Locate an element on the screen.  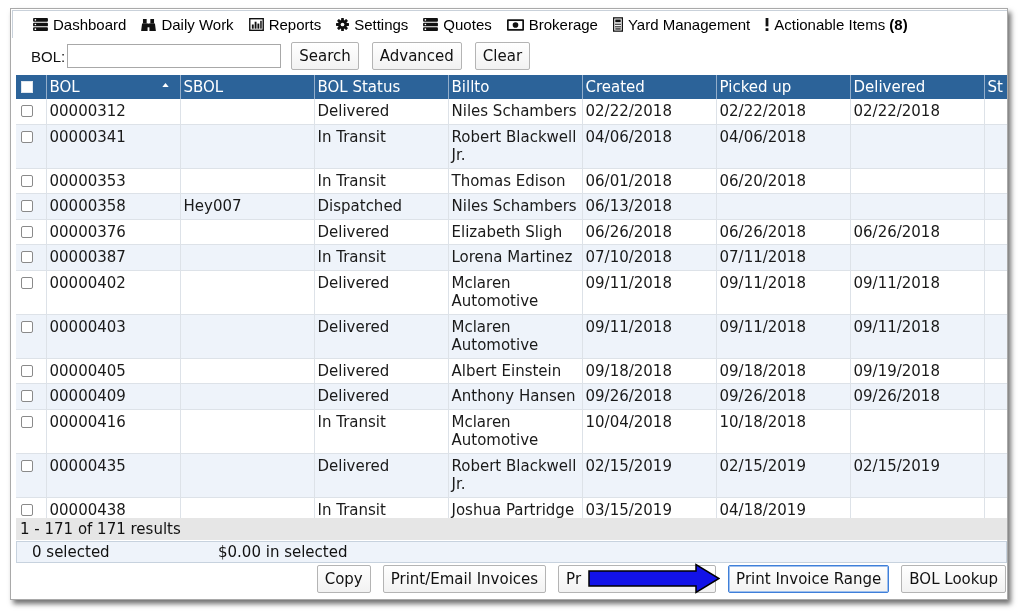
table-cell: 00000409 is located at coordinates (113, 396).